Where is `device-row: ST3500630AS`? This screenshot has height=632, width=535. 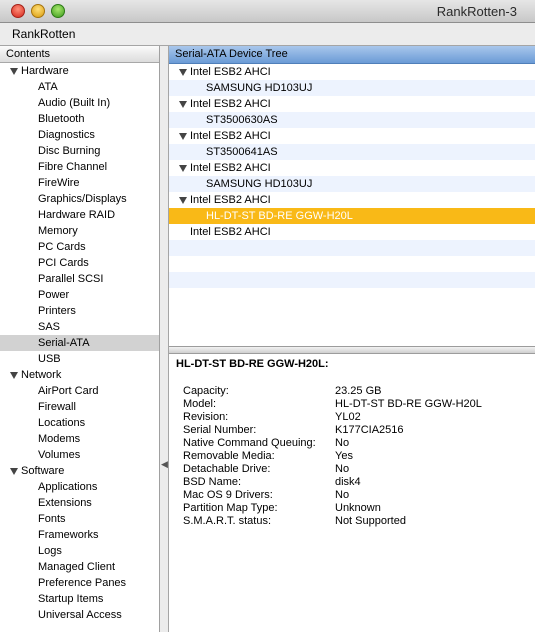 device-row: ST3500630AS is located at coordinates (352, 120).